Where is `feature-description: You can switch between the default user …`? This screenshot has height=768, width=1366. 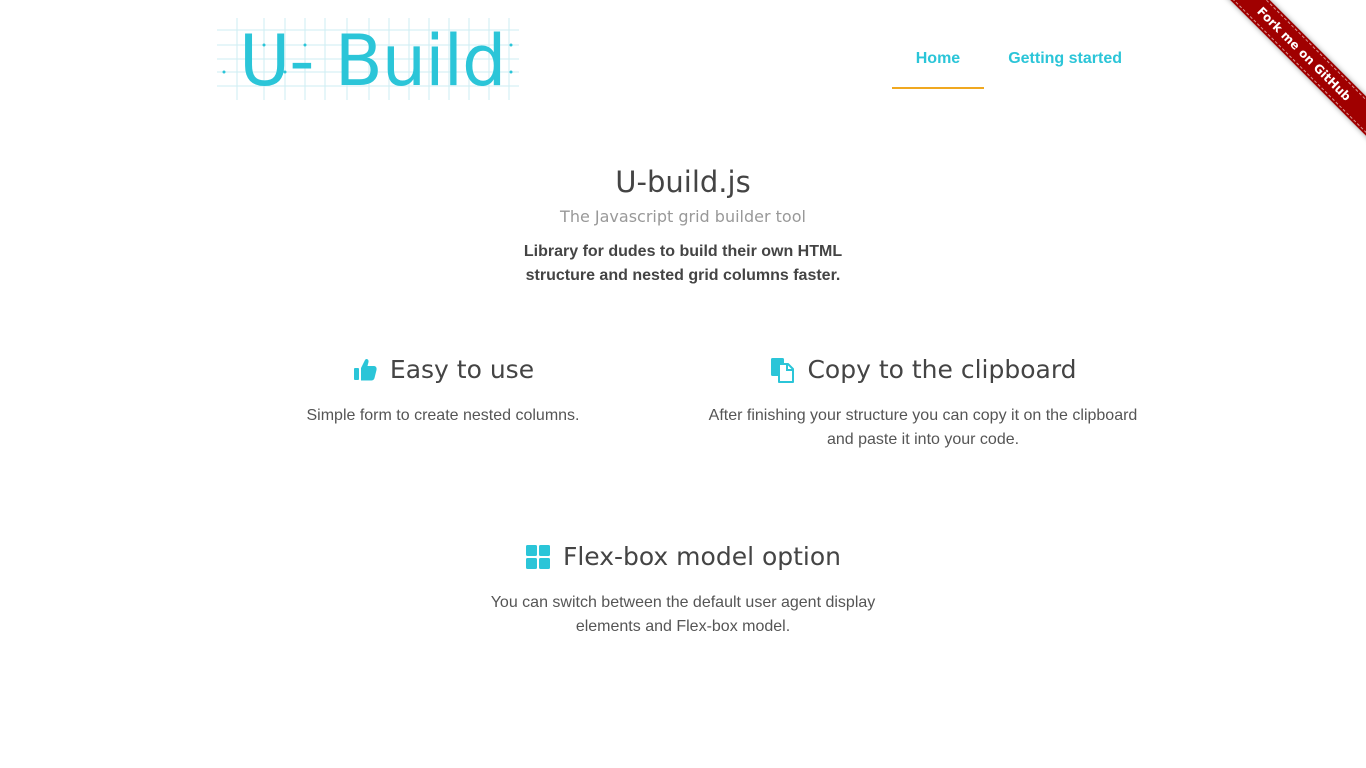
feature-description: You can switch between the default user … is located at coordinates (683, 614).